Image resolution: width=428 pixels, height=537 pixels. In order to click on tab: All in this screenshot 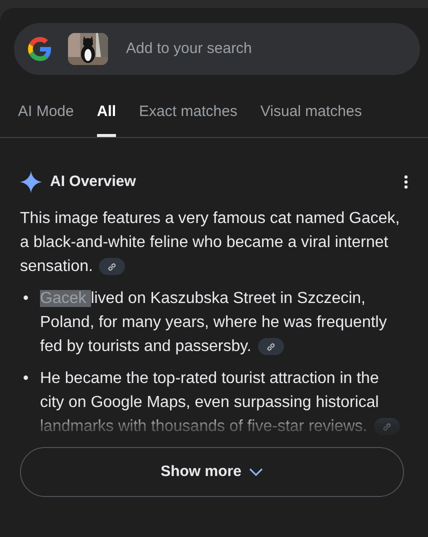, I will do `click(106, 118)`.